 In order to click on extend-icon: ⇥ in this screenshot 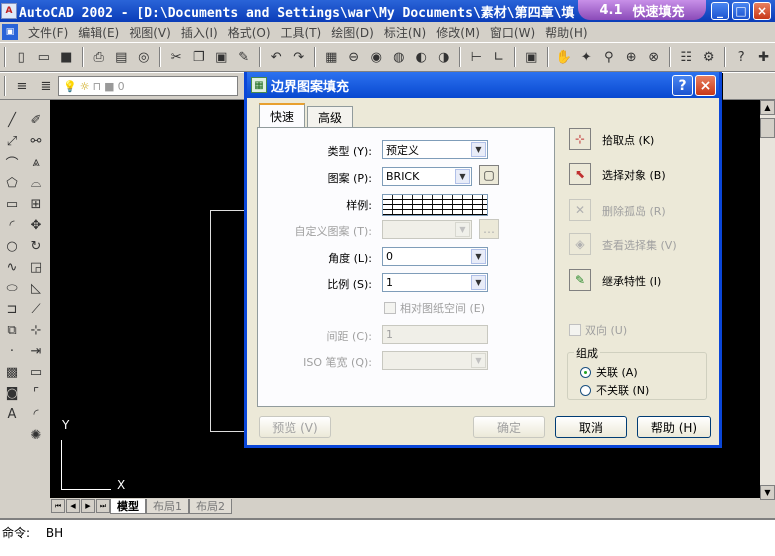, I will do `click(36, 351)`.